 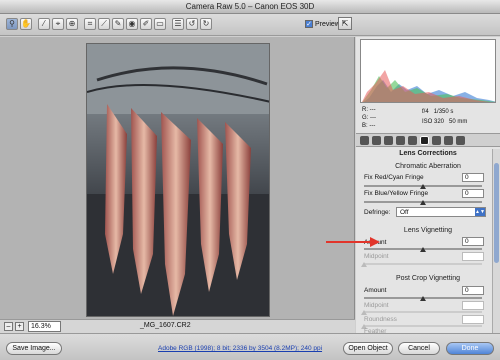 I want to click on panel-scrollbar, so click(x=496, y=241).